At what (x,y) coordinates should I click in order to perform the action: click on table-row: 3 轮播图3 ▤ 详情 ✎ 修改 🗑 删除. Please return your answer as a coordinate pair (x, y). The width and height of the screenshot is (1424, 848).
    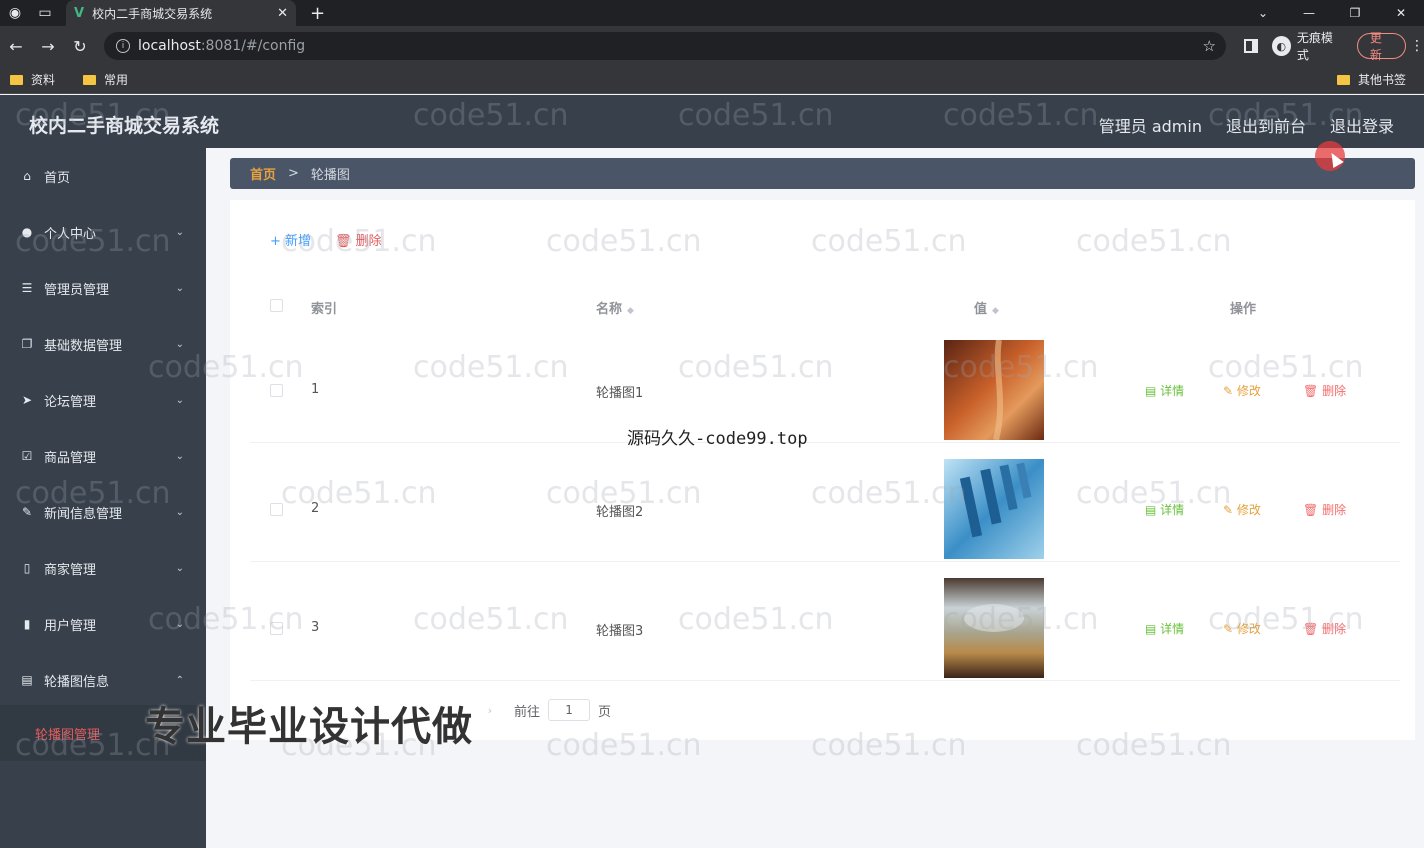
    Looking at the image, I should click on (825, 621).